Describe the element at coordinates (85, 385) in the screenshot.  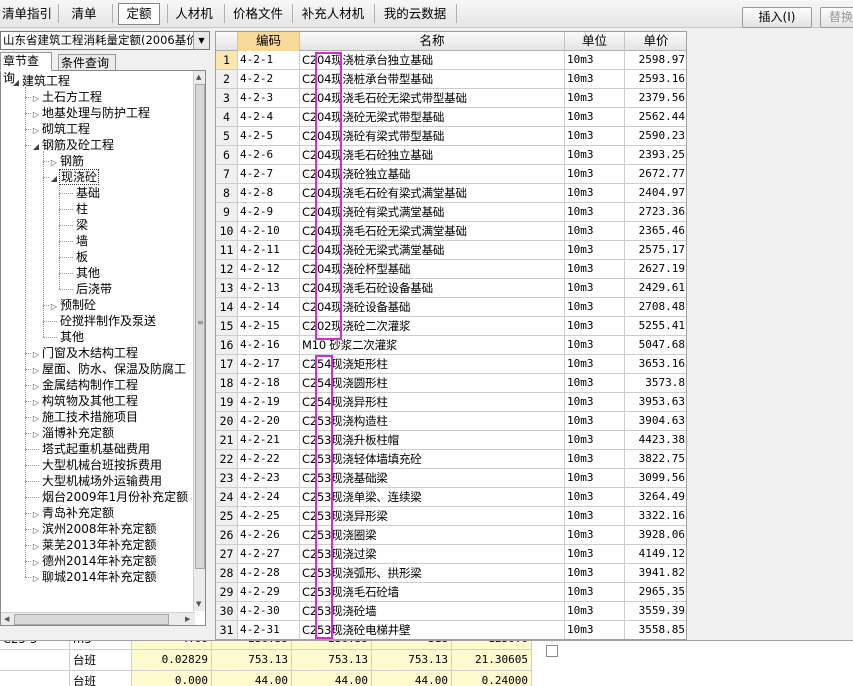
I see `tree-node: ▷ 金属结构制作工程` at that location.